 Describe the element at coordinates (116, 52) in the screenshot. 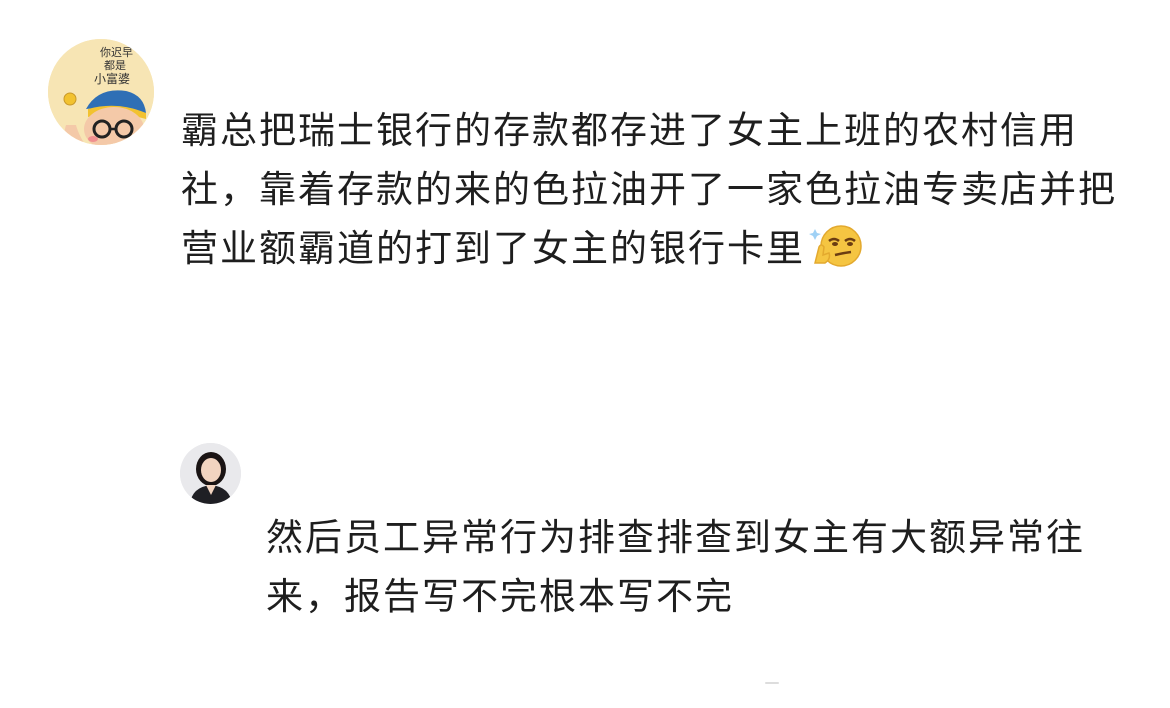

I see `avatar-text-line-1: 你迟早` at that location.